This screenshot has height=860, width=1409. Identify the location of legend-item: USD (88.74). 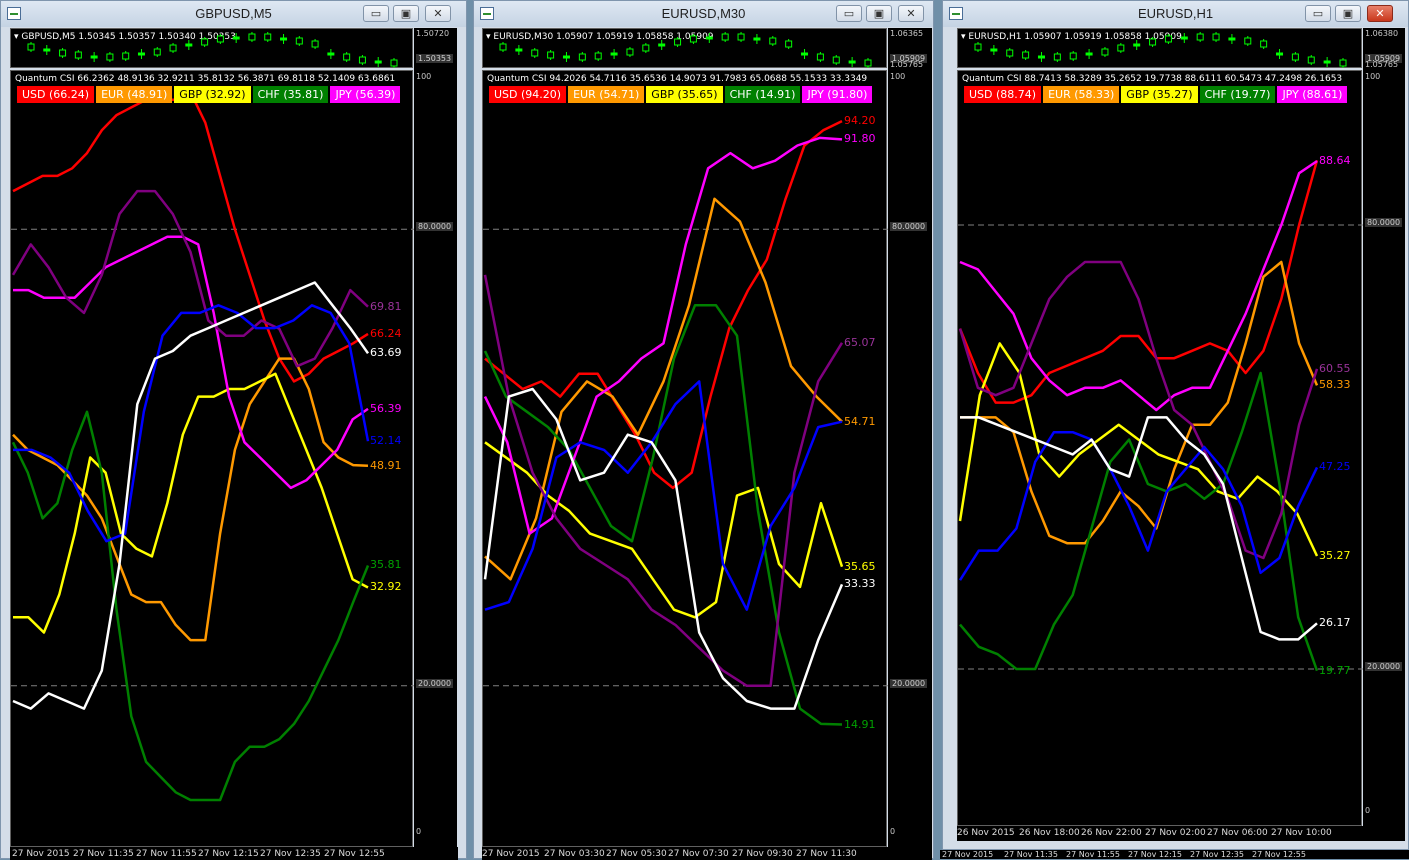
(1003, 94).